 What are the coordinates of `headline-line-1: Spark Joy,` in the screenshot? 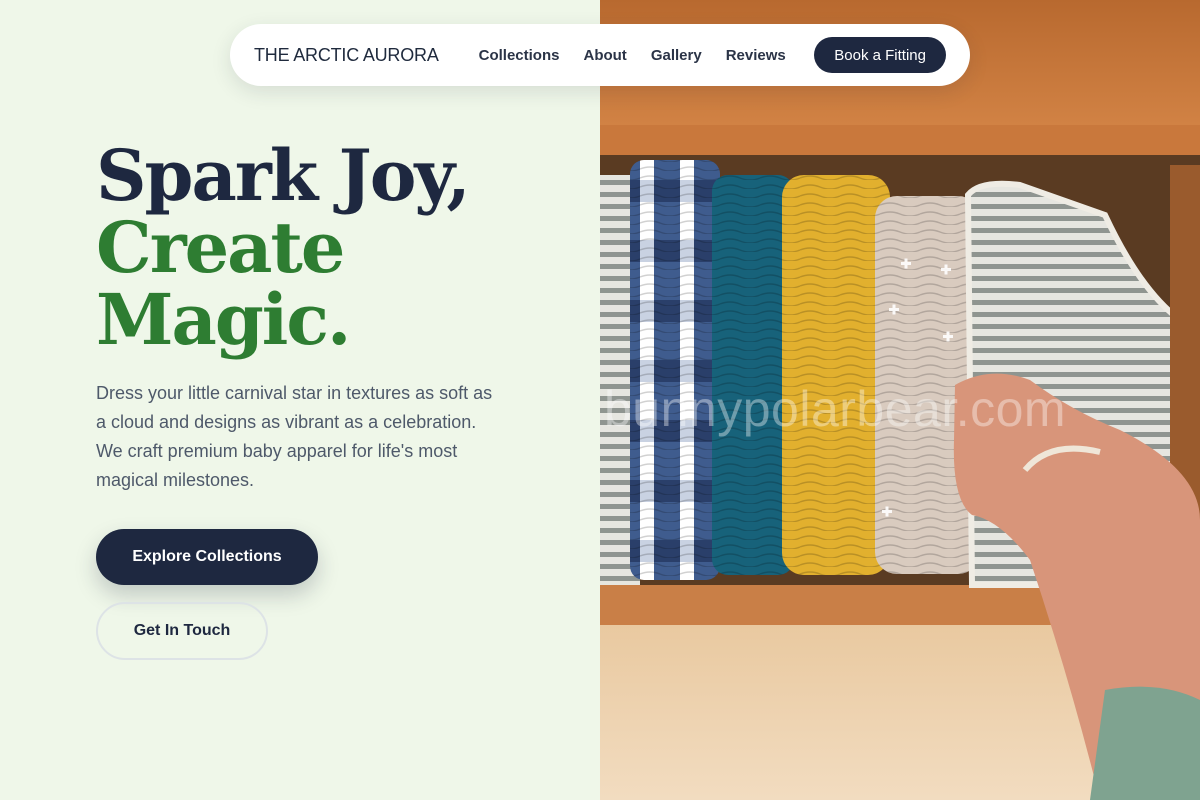 It's located at (283, 175).